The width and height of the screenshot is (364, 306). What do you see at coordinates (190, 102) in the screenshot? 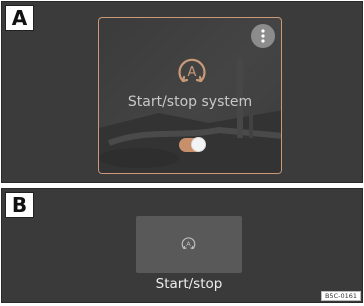
I see `start-stop-system-label: Start/stop system` at bounding box center [190, 102].